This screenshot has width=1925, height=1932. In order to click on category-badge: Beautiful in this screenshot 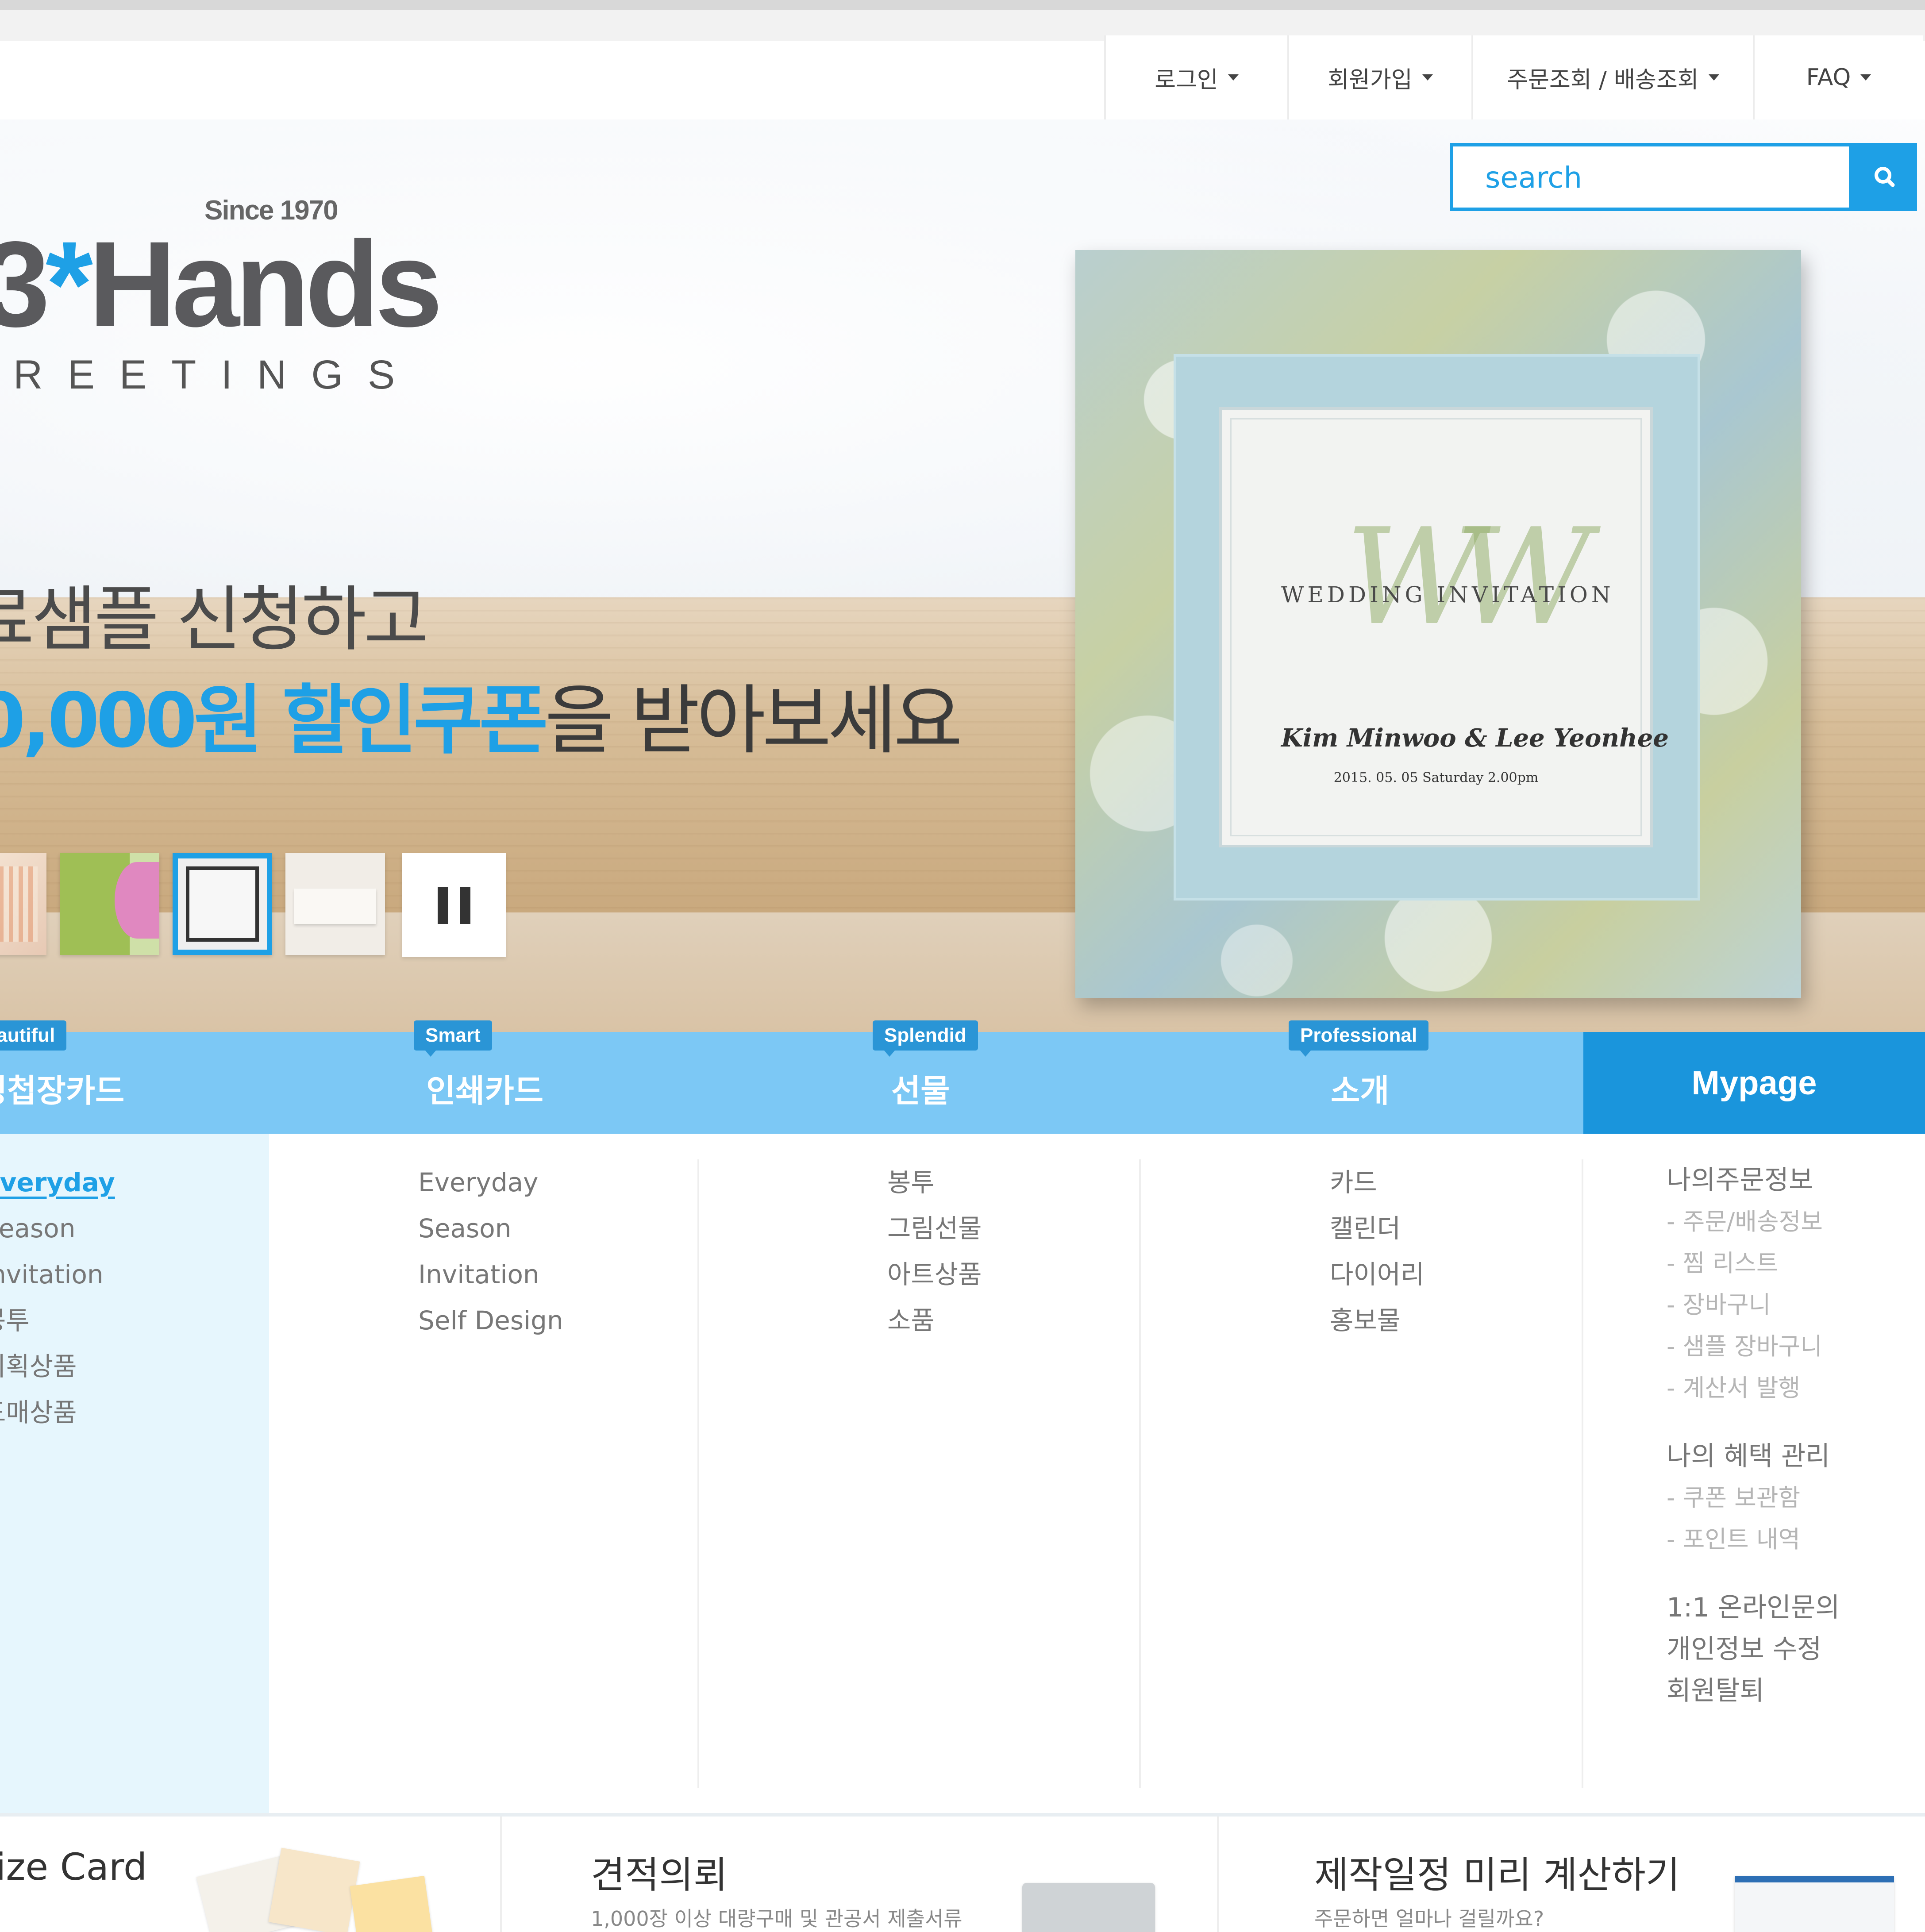, I will do `click(34, 1036)`.